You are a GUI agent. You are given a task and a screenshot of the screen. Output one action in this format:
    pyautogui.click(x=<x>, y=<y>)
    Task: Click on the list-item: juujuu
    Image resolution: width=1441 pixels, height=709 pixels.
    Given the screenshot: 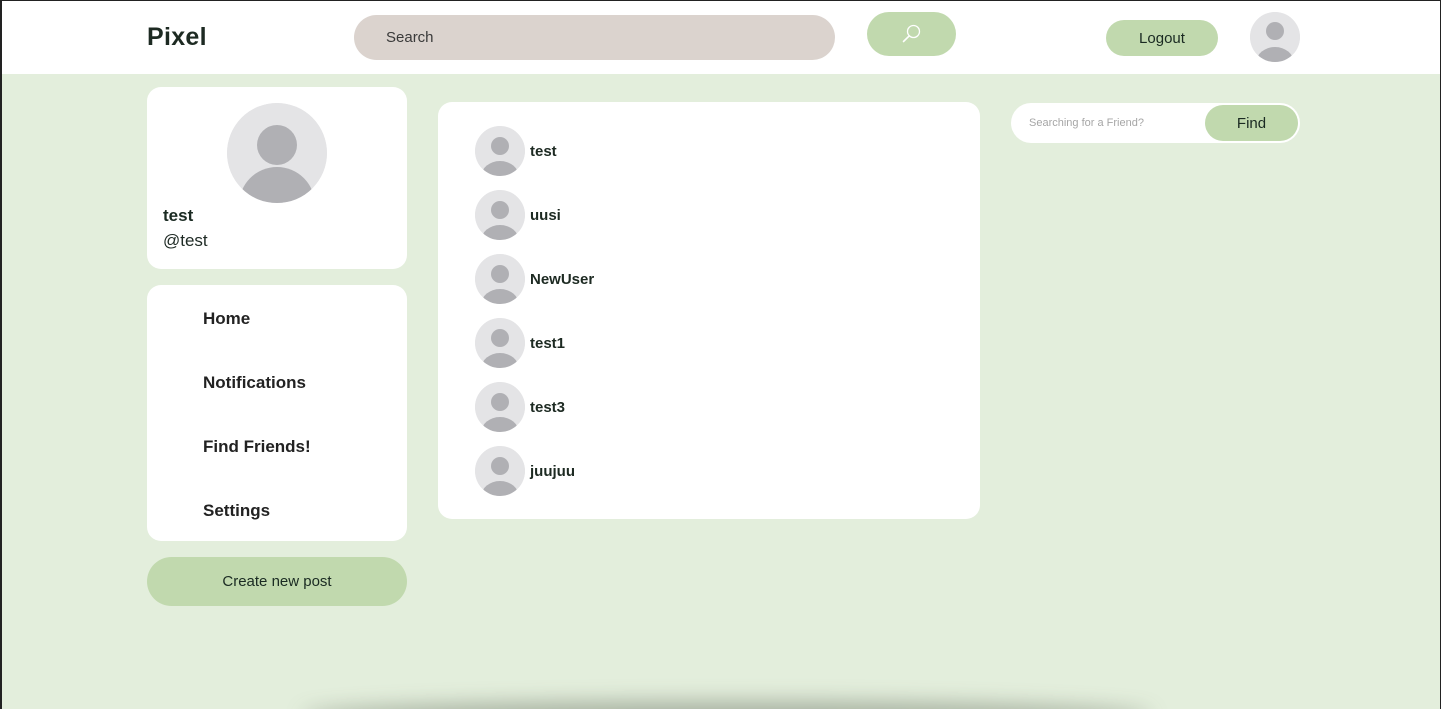 What is the action you would take?
    pyautogui.click(x=525, y=471)
    